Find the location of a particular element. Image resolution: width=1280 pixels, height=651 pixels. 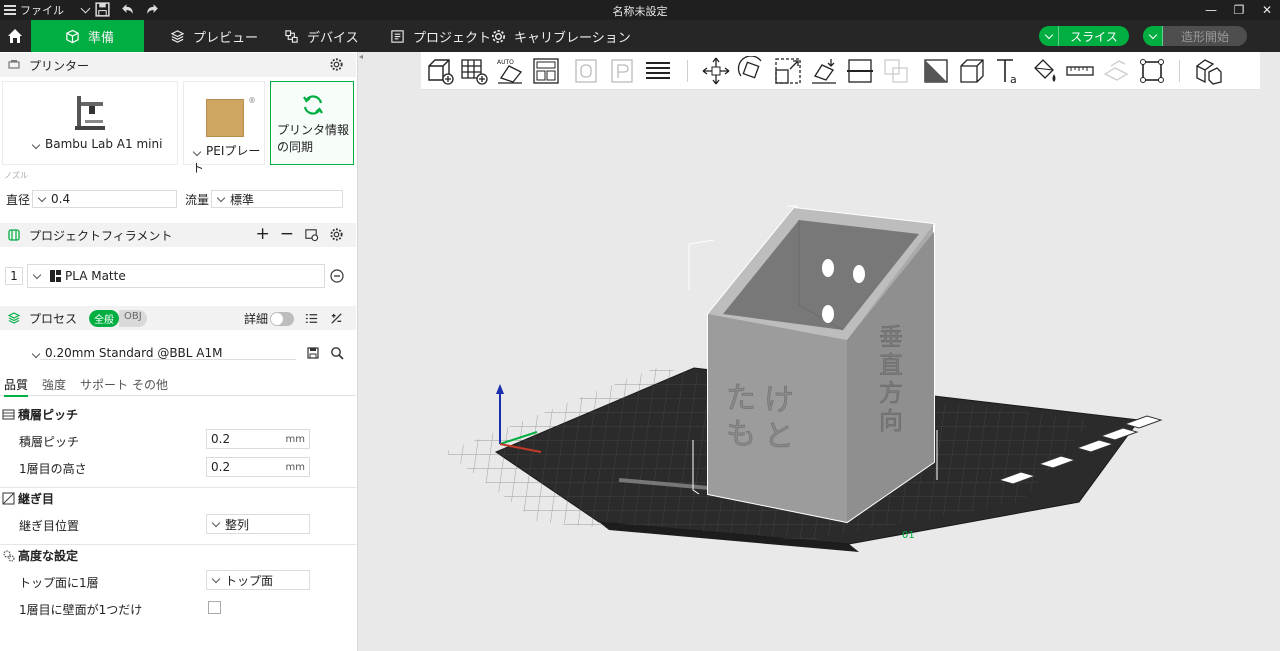

plate-0-button is located at coordinates (586, 71).